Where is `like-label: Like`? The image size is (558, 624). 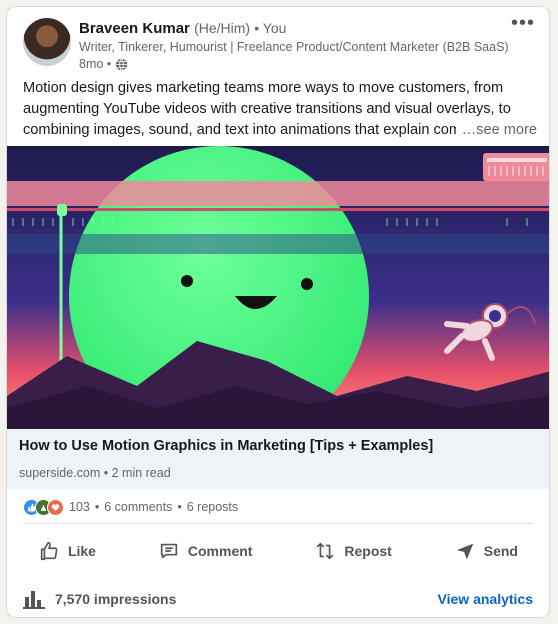
like-label: Like is located at coordinates (81, 551).